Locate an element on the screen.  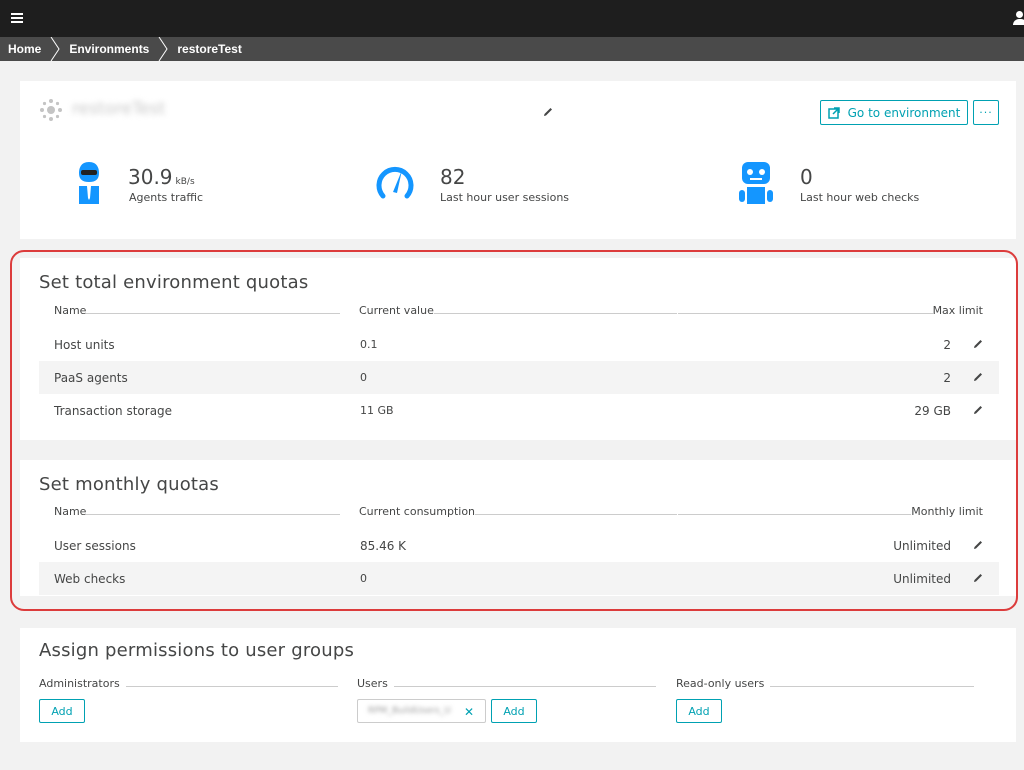
column-header-limit: Max limit is located at coordinates (830, 310).